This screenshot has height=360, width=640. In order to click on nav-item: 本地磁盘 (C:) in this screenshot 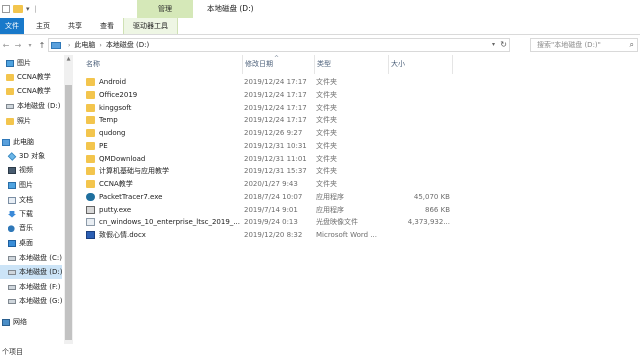, I will do `click(31, 258)`.